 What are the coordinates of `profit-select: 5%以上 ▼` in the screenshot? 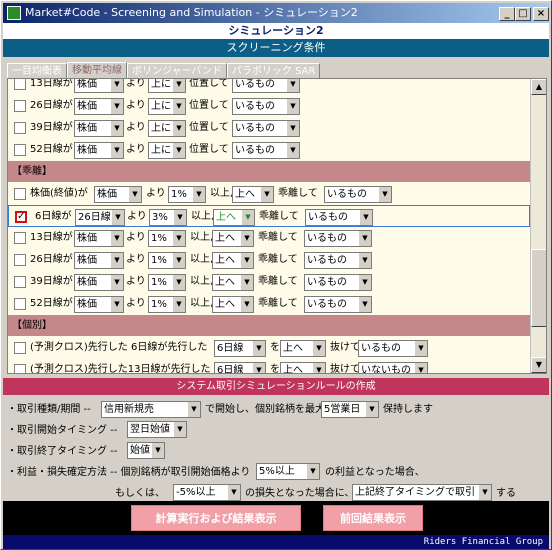 It's located at (288, 471).